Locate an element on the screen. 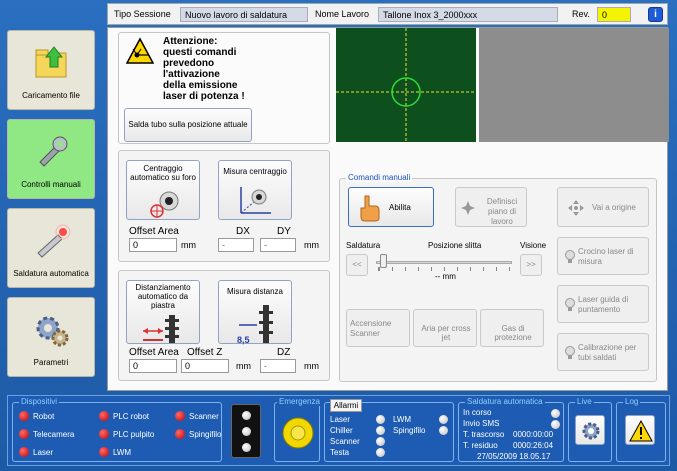 This screenshot has height=471, width=677. alarm-scanner-led is located at coordinates (380, 441).